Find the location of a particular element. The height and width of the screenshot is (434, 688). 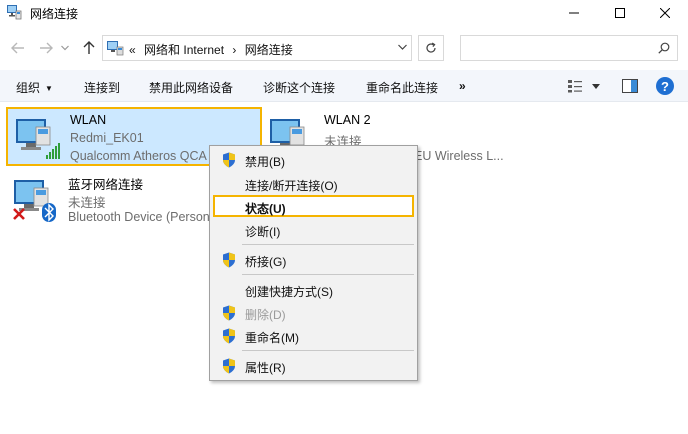

breadcrumb-overflow: « is located at coordinates (132, 50).